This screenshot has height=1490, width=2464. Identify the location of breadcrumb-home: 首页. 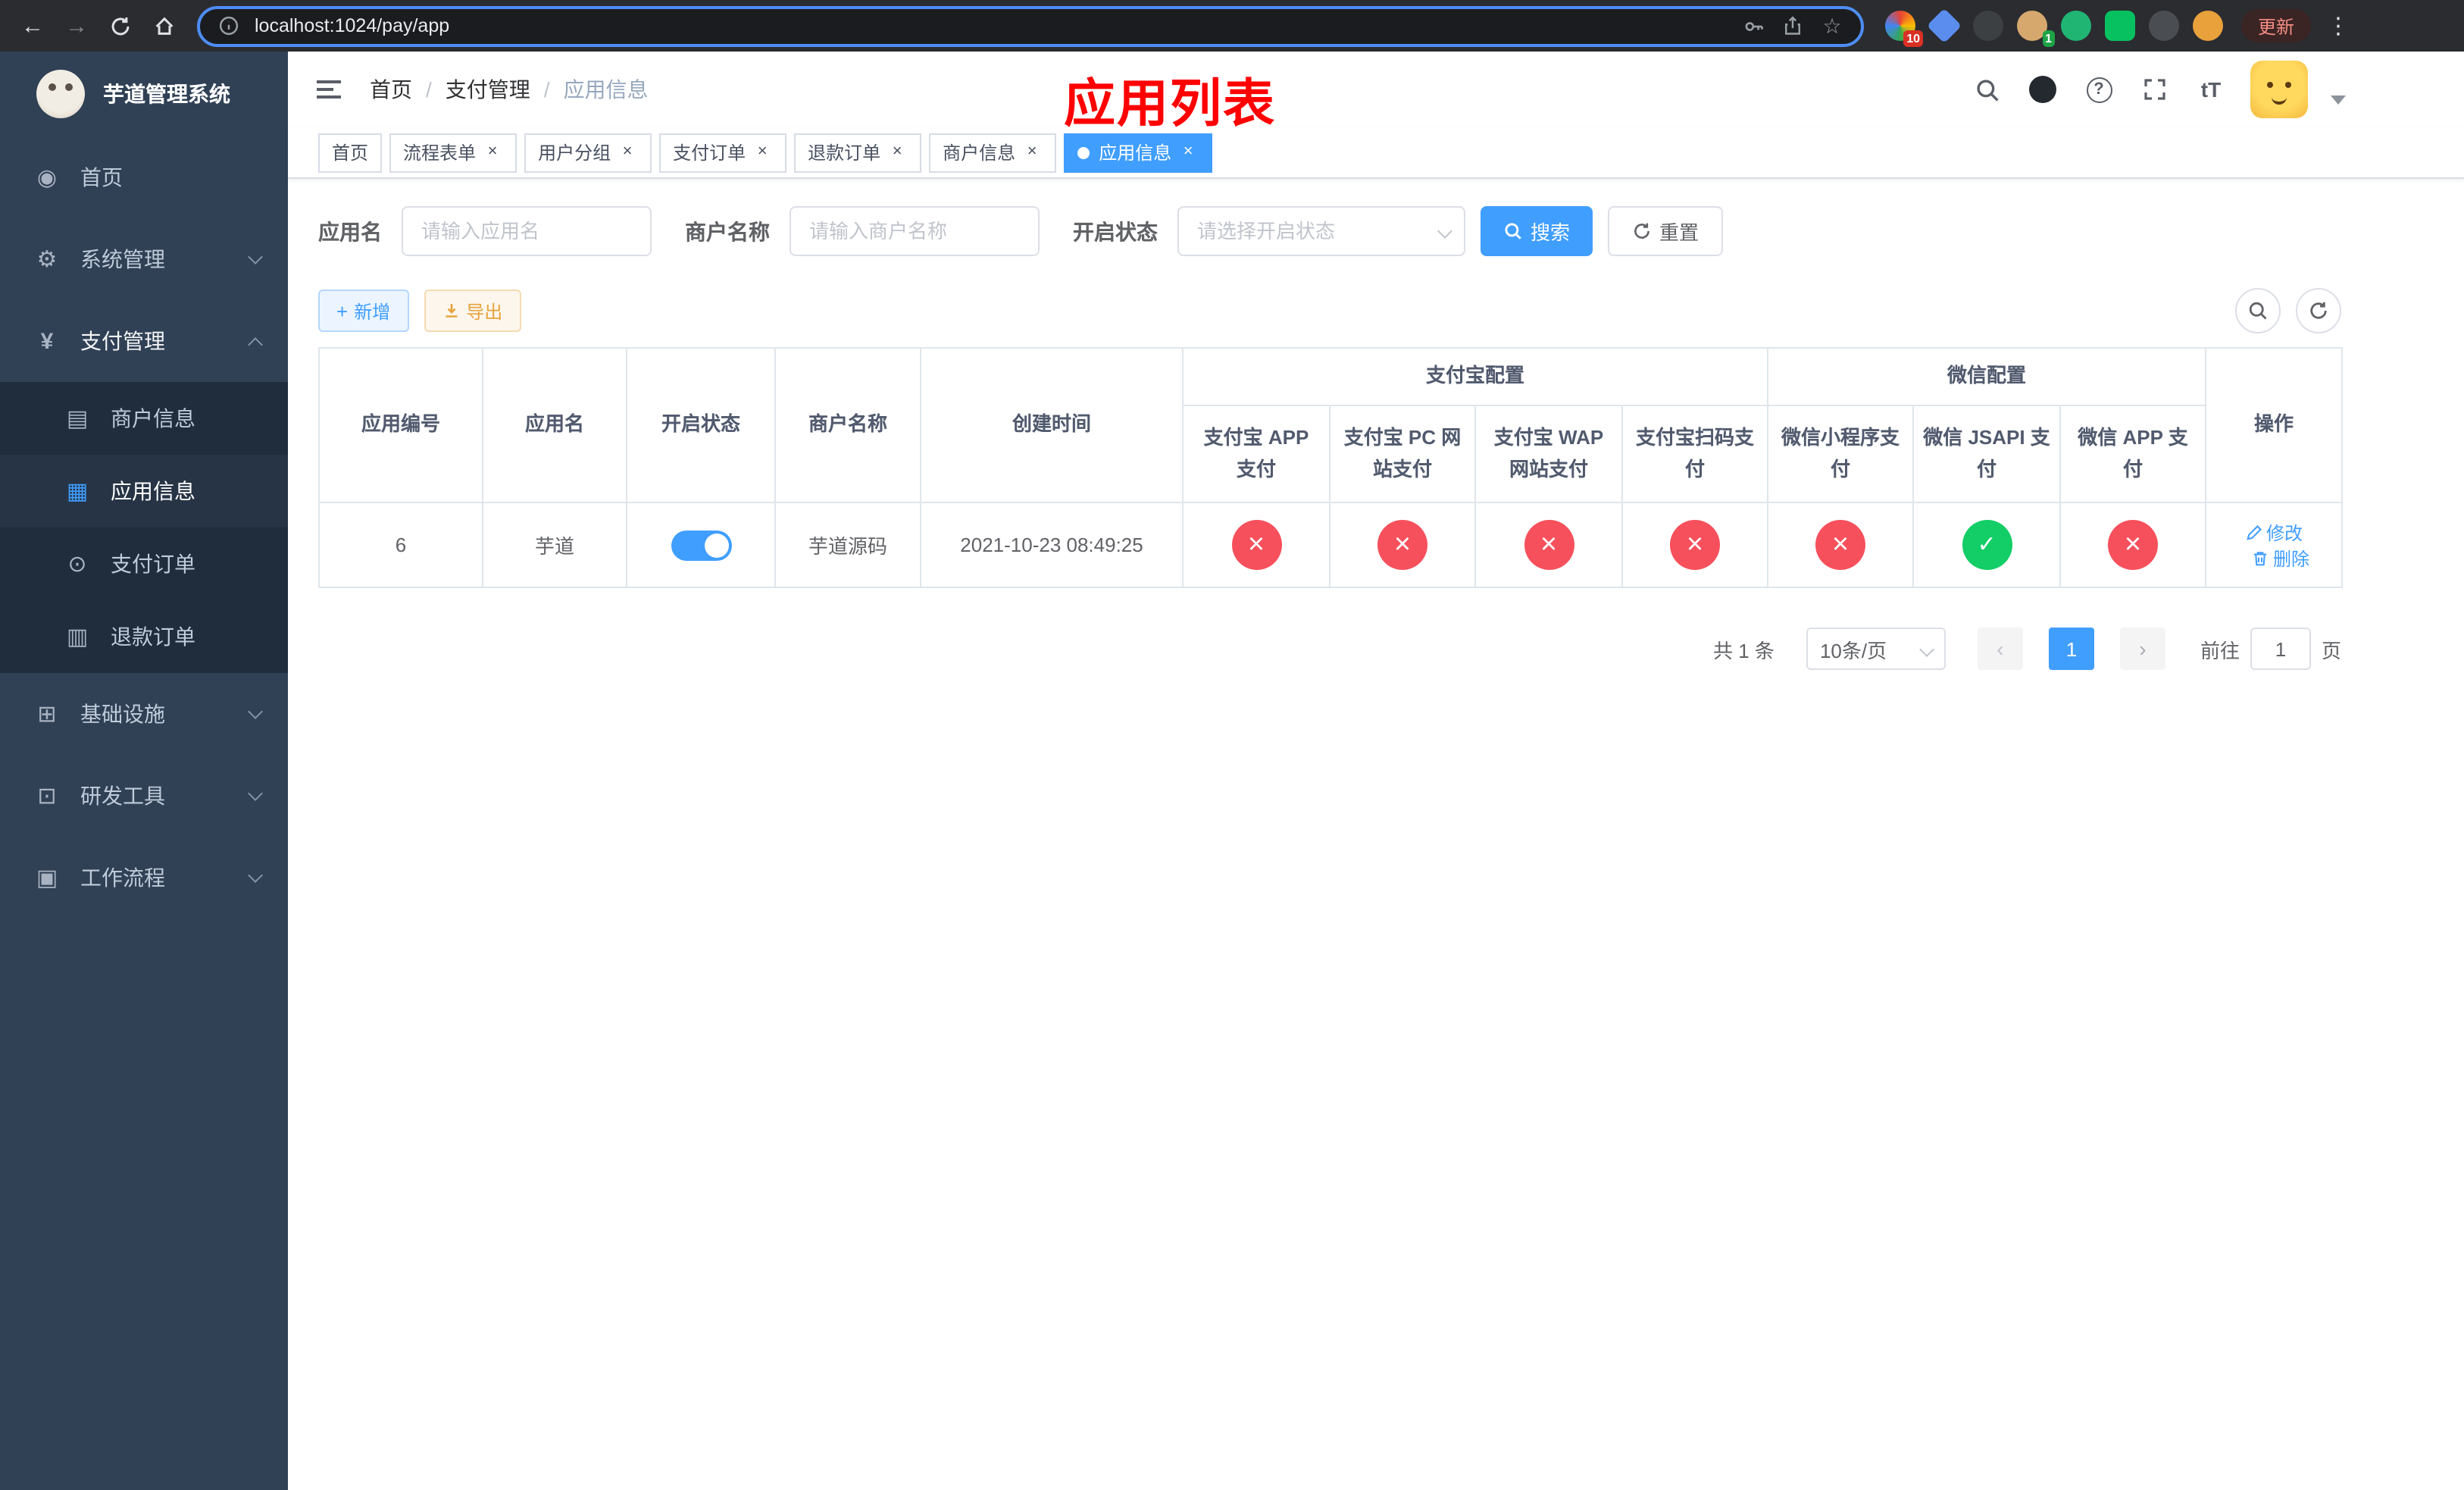
(391, 89).